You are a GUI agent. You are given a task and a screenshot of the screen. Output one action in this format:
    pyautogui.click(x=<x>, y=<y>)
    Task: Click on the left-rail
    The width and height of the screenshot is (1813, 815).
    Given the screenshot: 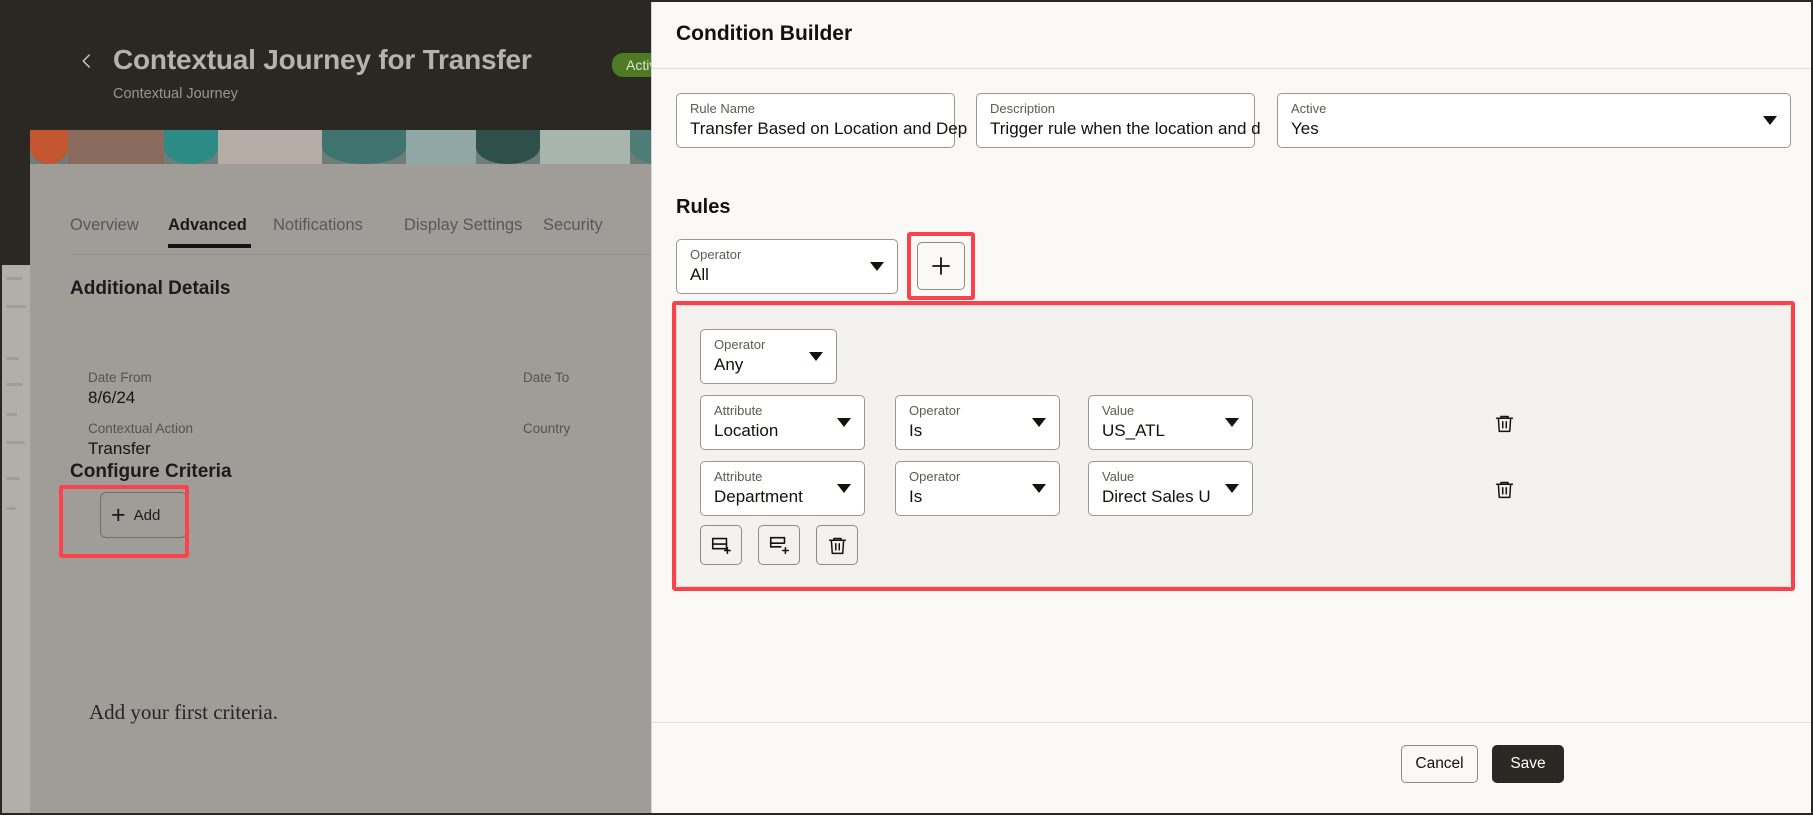 What is the action you would take?
    pyautogui.click(x=15, y=540)
    